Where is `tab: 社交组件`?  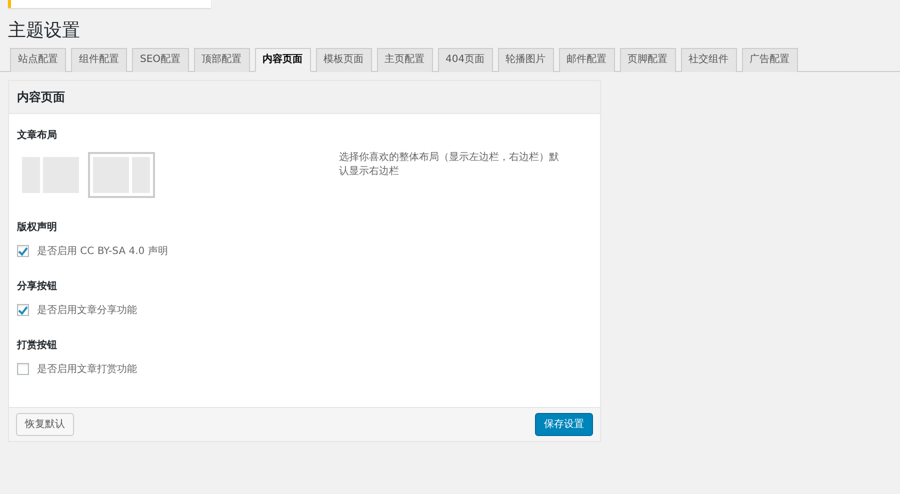
tab: 社交组件 is located at coordinates (708, 60).